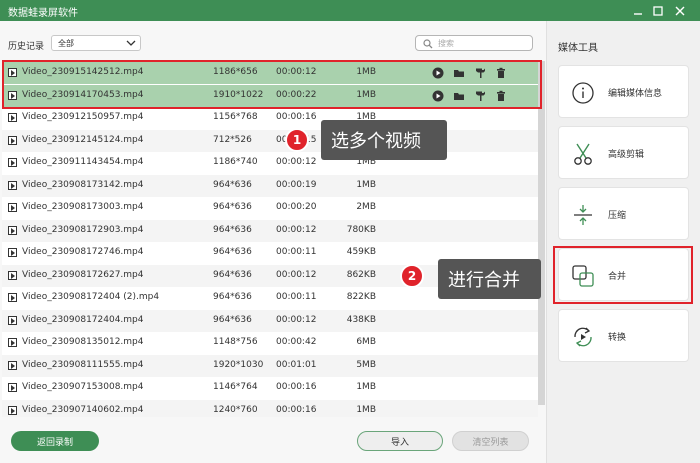 Image resolution: width=700 pixels, height=463 pixels. What do you see at coordinates (238, 364) in the screenshot?
I see `file-resolution: 1920*1030` at bounding box center [238, 364].